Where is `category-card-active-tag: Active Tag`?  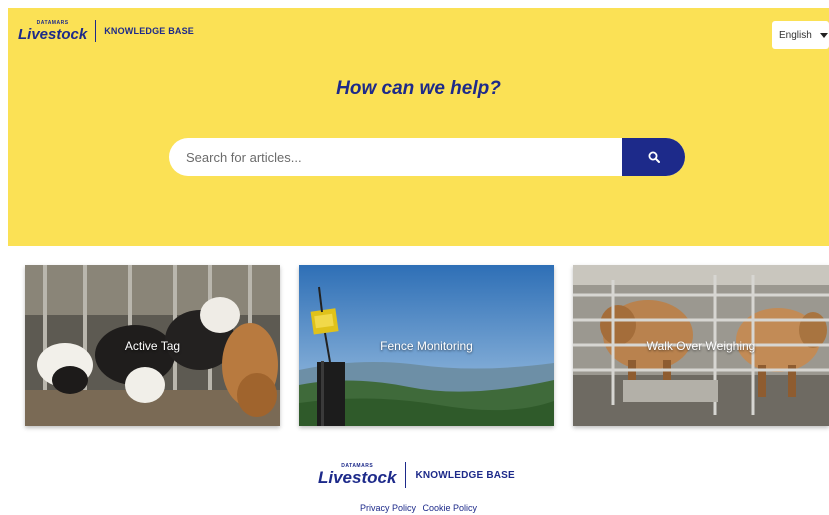 category-card-active-tag: Active Tag is located at coordinates (152, 345).